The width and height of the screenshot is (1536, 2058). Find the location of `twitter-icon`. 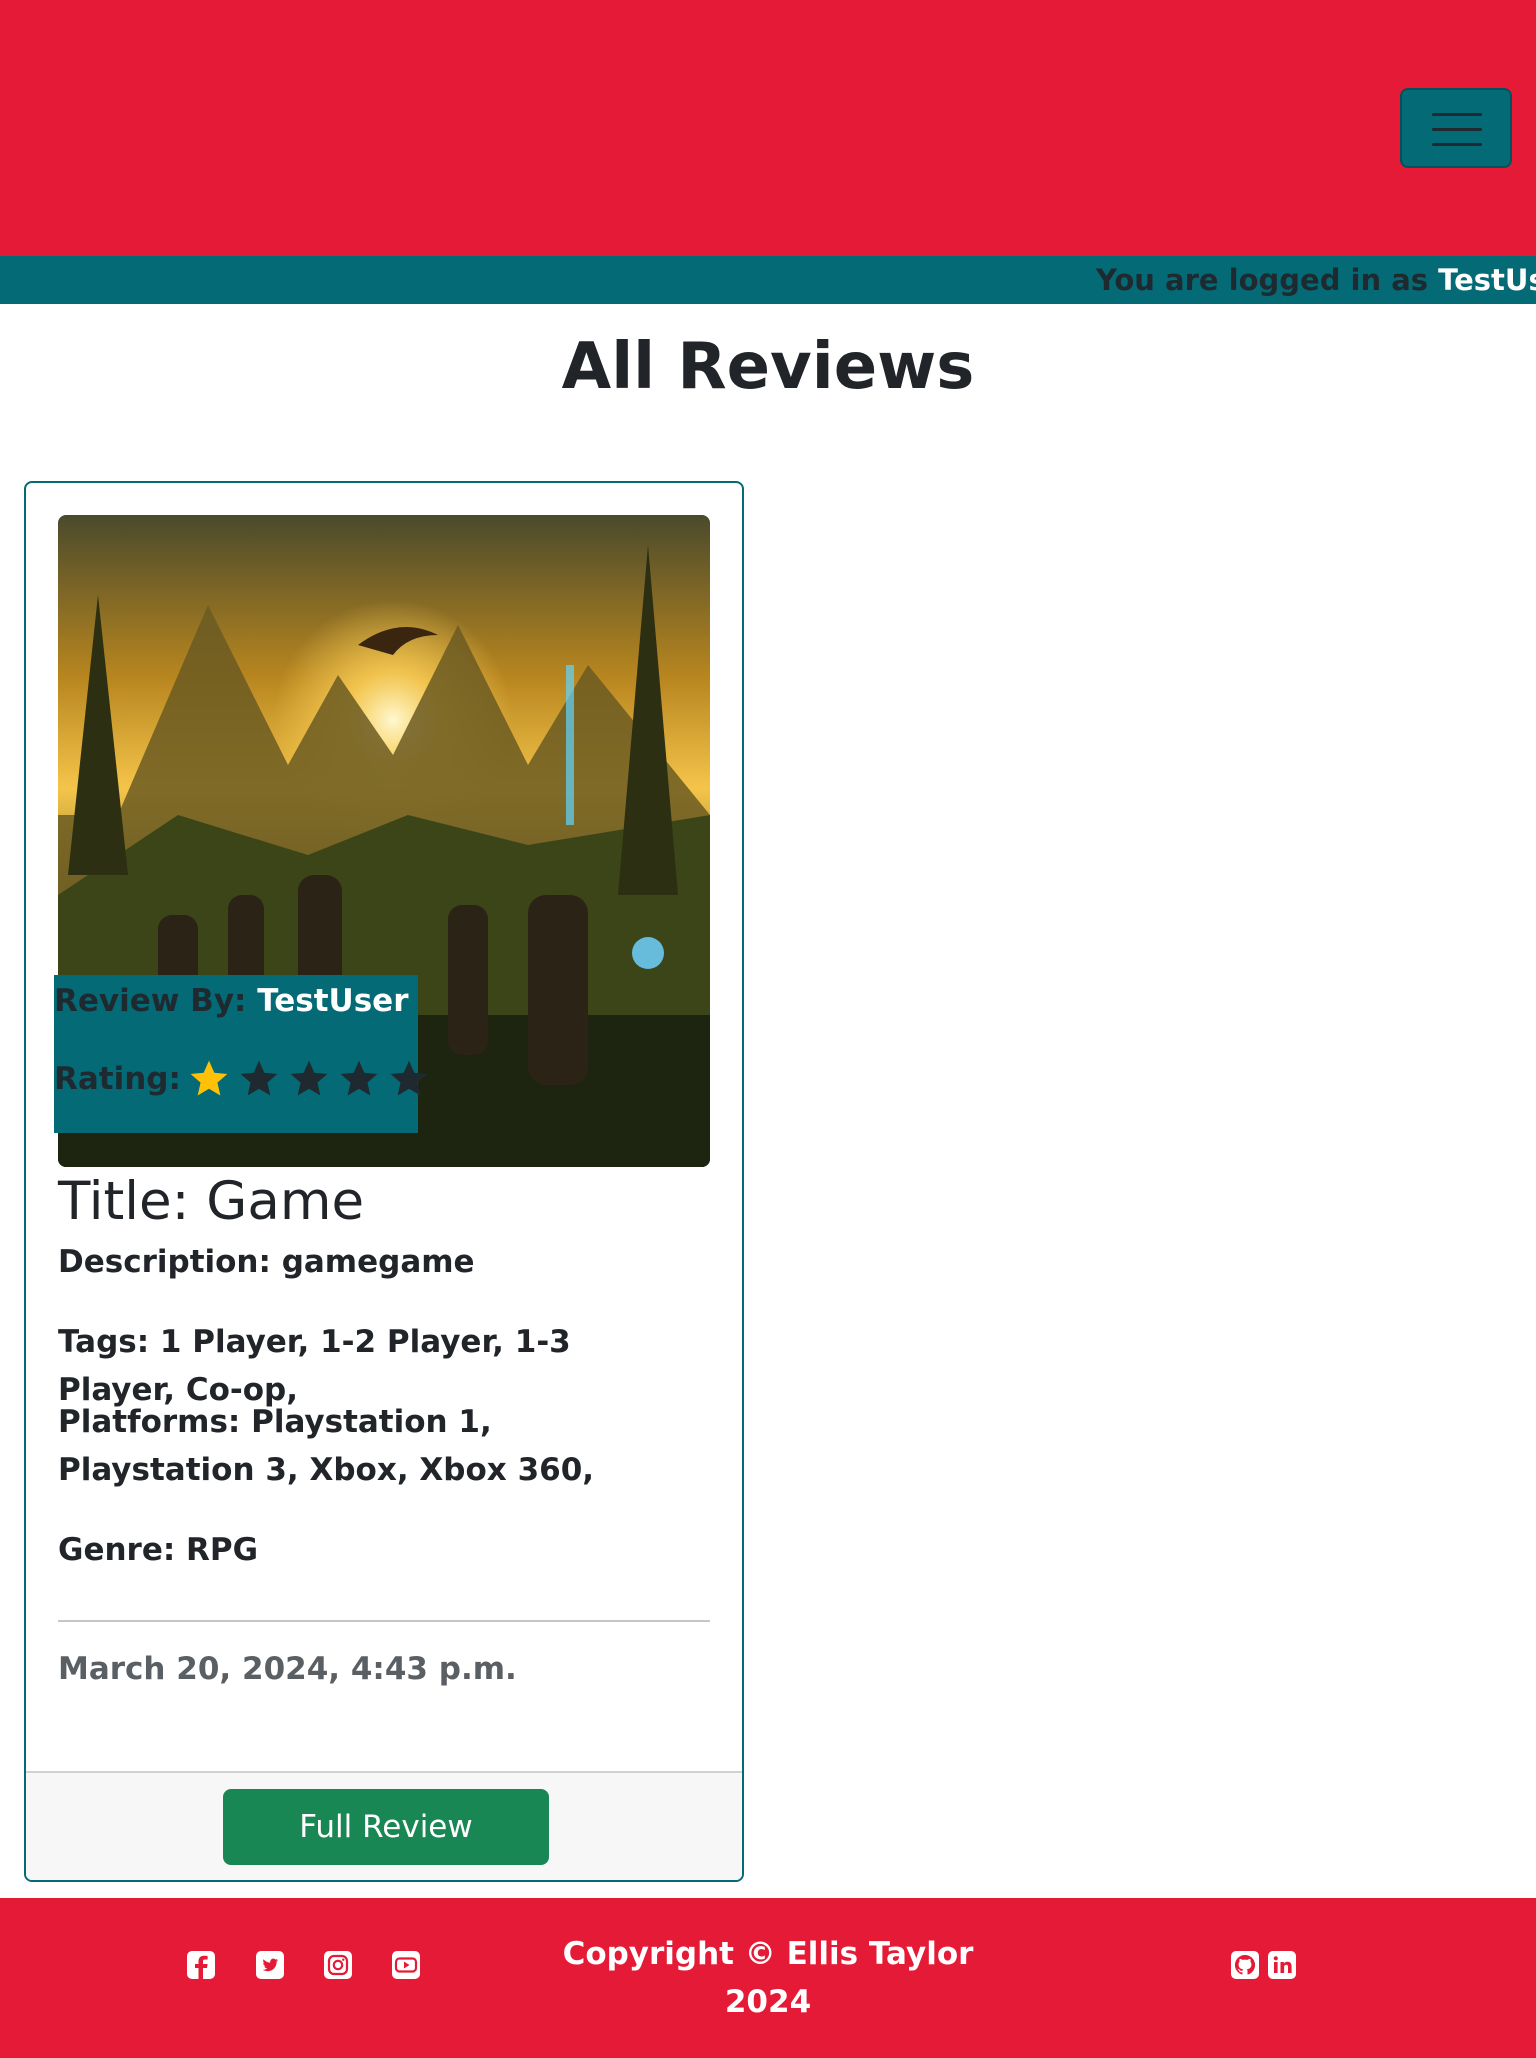

twitter-icon is located at coordinates (270, 1965).